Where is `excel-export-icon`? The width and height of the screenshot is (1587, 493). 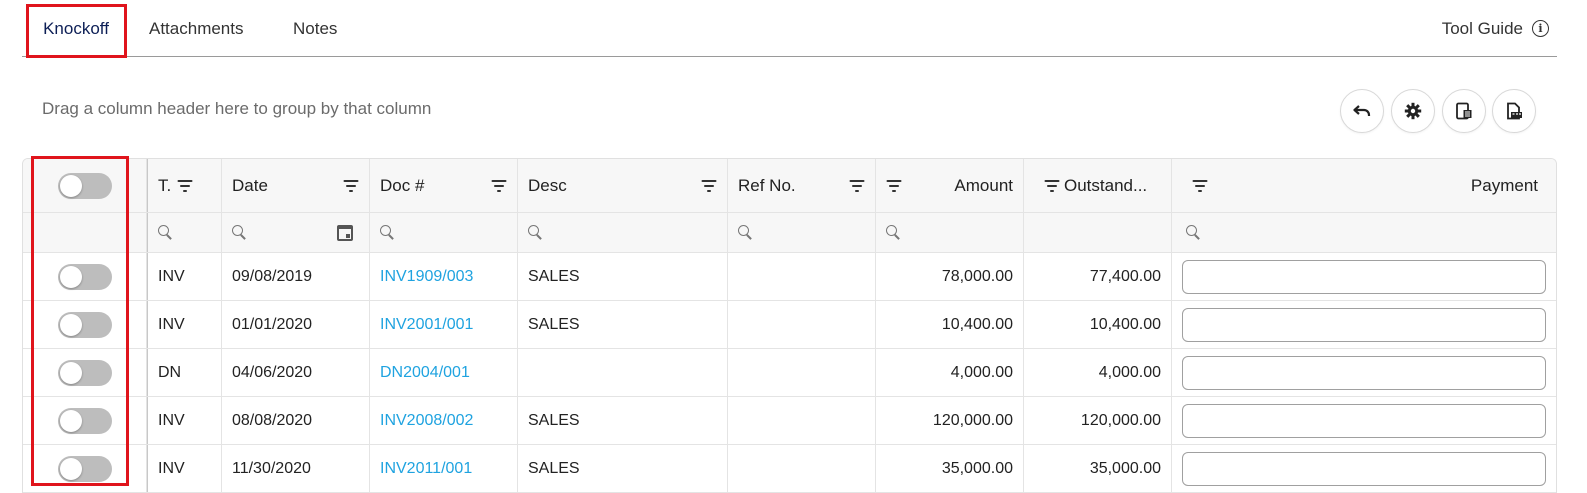 excel-export-icon is located at coordinates (1464, 111).